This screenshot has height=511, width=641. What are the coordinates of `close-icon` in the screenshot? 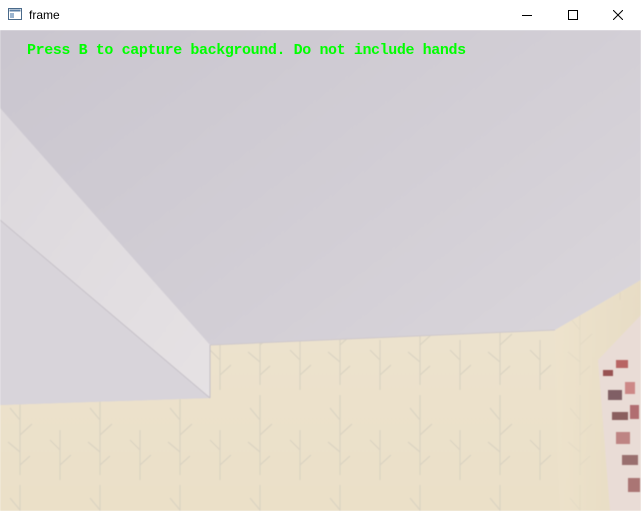 It's located at (618, 15).